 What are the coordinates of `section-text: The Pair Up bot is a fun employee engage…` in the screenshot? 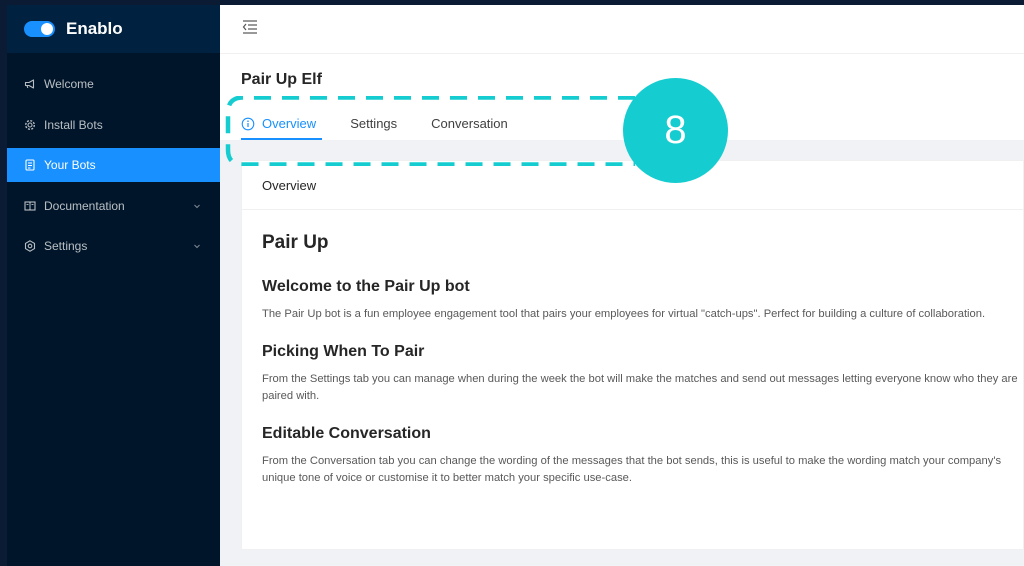 It's located at (624, 314).